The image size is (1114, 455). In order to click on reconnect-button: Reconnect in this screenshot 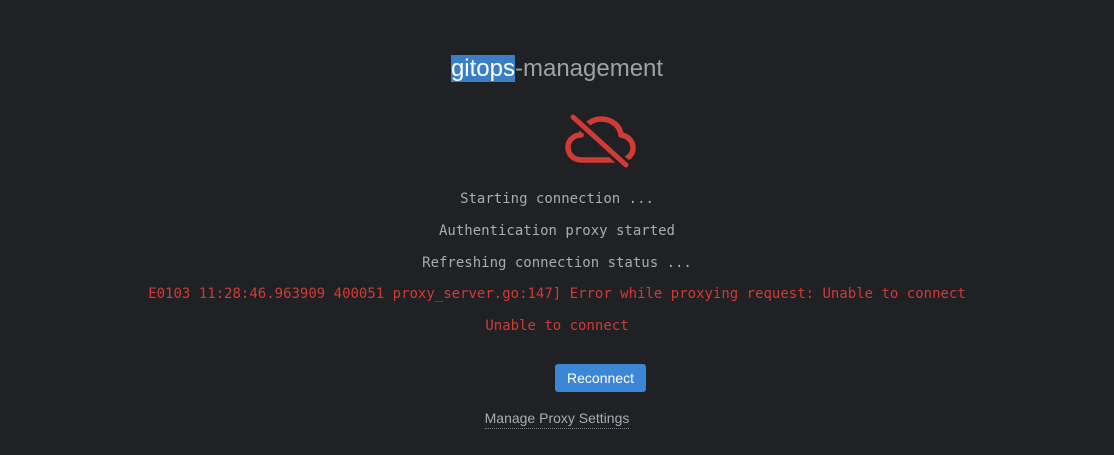, I will do `click(600, 378)`.